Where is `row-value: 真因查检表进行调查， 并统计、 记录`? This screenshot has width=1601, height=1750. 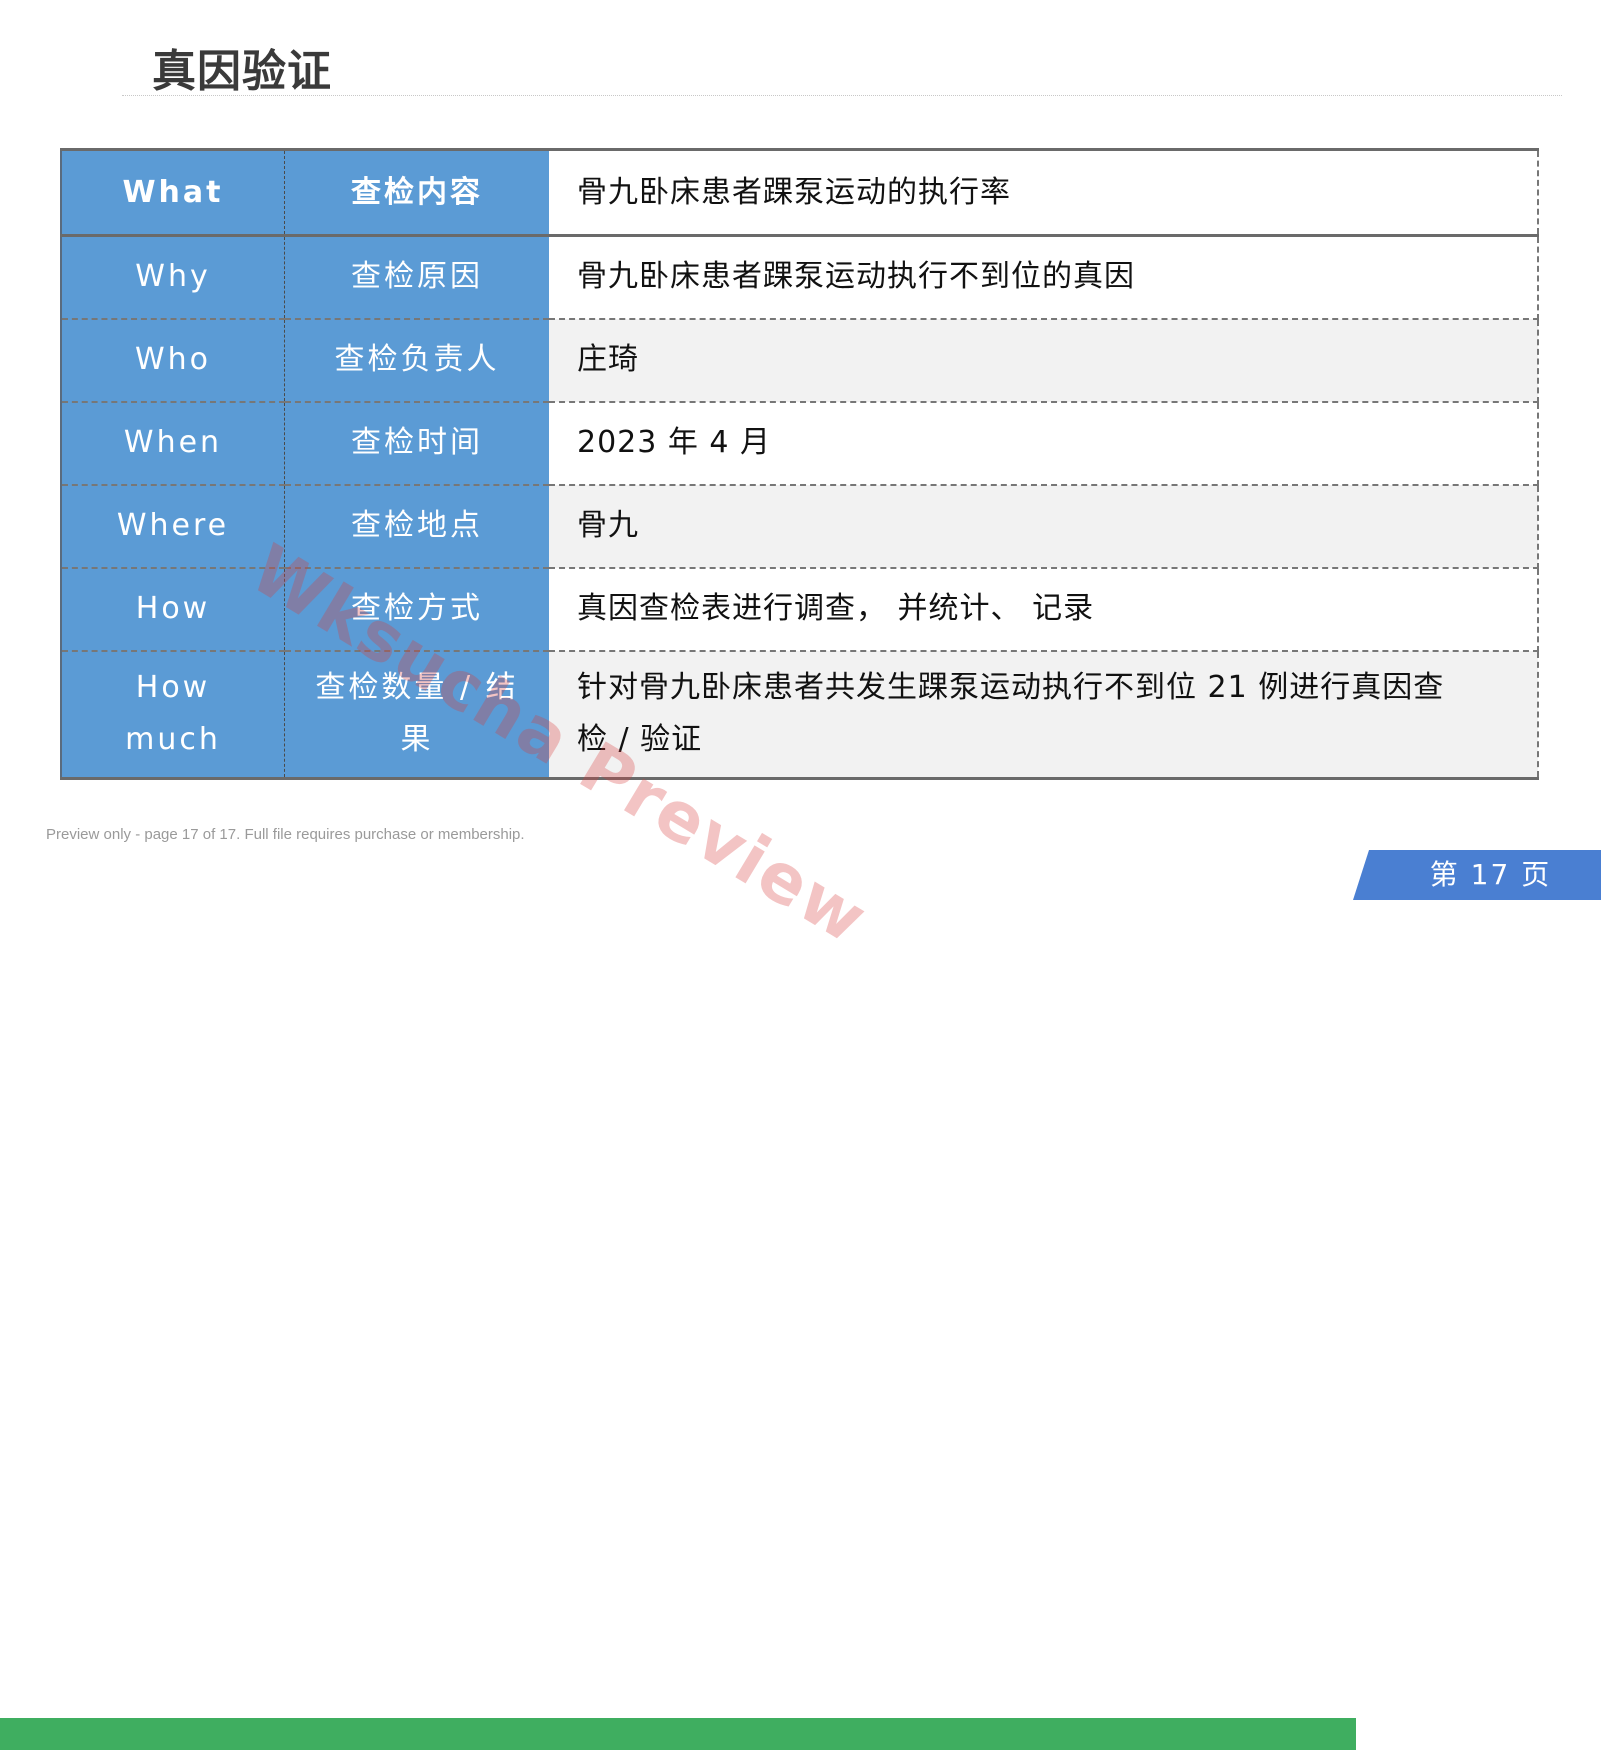
row-value: 真因查检表进行调查， 并统计、 记录 is located at coordinates (1044, 609).